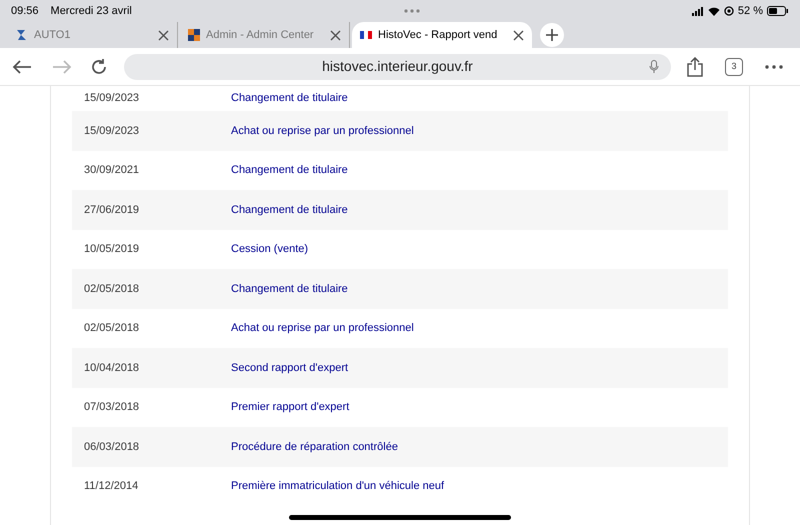 The height and width of the screenshot is (525, 800). I want to click on signal-icon, so click(698, 11).